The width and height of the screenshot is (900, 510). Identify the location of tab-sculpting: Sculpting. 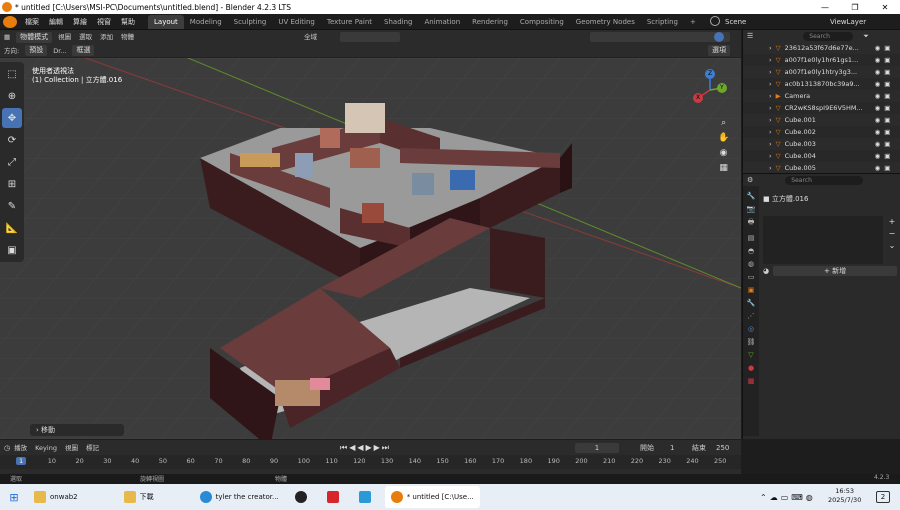
(250, 22).